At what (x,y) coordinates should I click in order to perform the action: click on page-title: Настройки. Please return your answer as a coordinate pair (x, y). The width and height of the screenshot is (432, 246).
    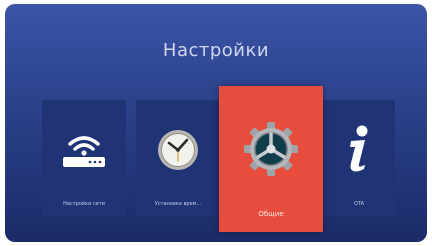
    Looking at the image, I should click on (216, 50).